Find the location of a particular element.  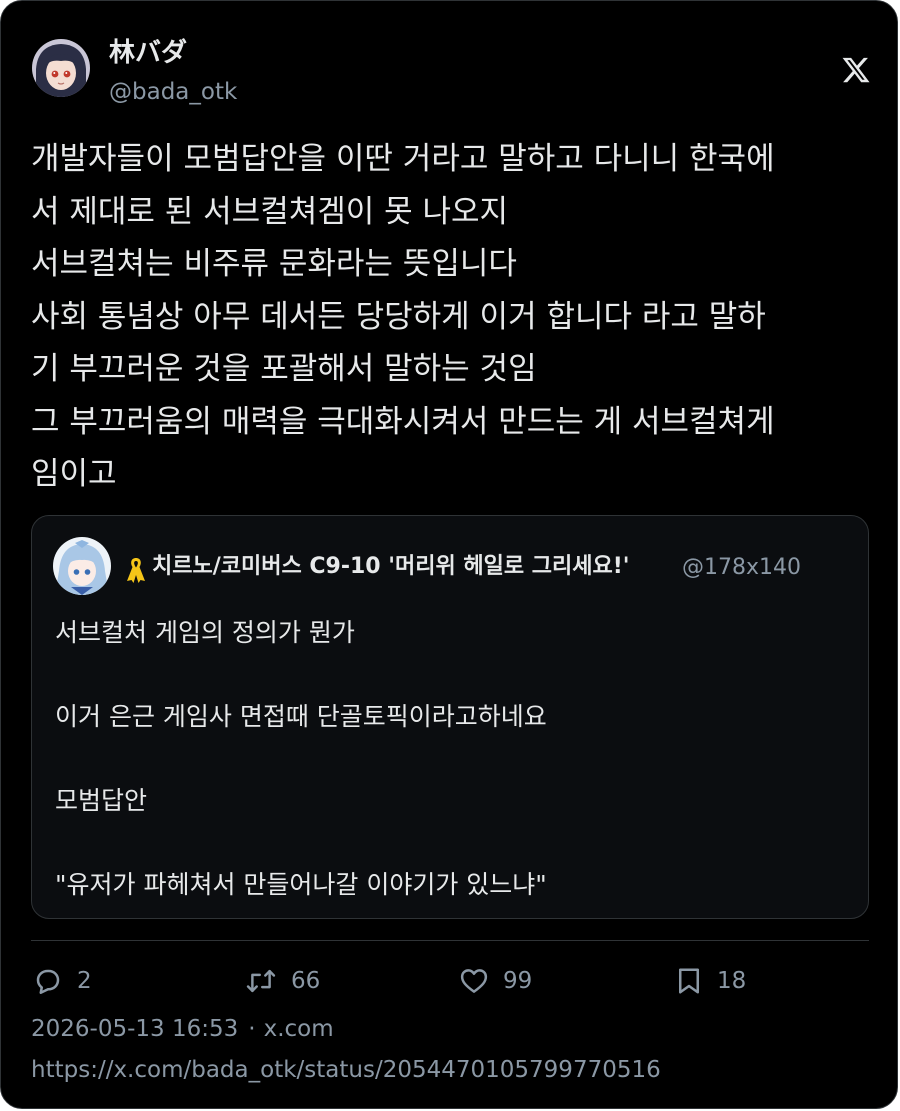

author-avatar is located at coordinates (61, 68).